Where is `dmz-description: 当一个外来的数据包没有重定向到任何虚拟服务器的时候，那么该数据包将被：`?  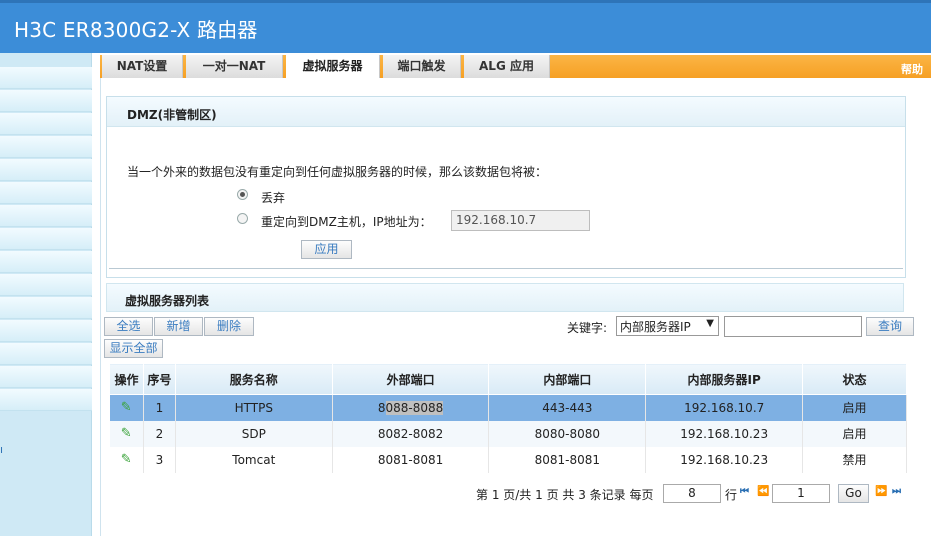 dmz-description: 当一个外来的数据包没有重定向到任何虚拟服务器的时候，那么该数据包将被： is located at coordinates (337, 172).